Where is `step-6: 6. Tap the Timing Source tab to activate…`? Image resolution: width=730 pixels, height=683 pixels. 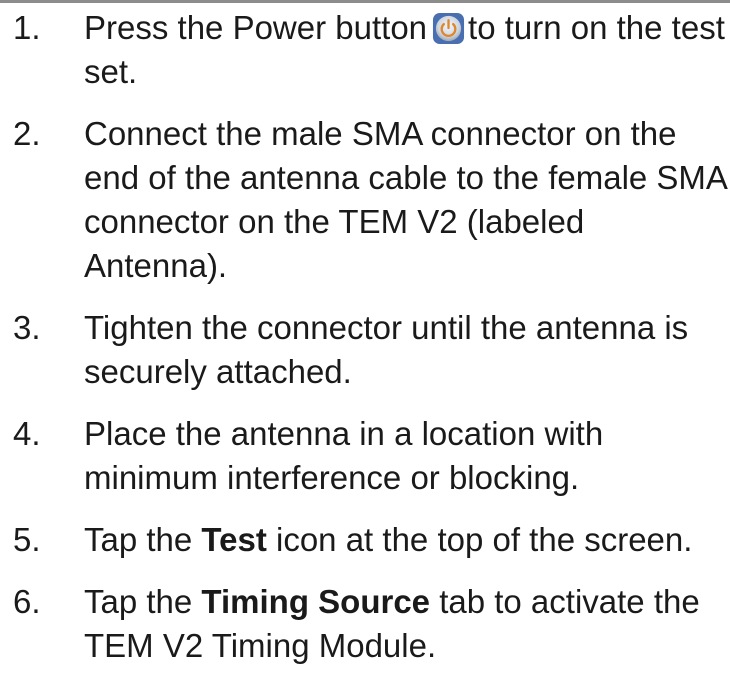 step-6: 6. Tap the Timing Source tab to activate… is located at coordinates (365, 624).